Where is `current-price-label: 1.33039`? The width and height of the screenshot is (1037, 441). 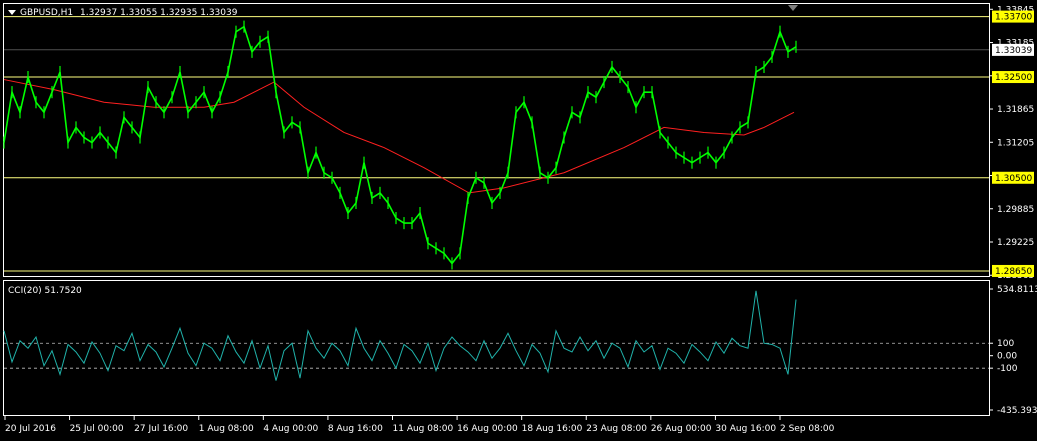 current-price-label: 1.33039 is located at coordinates (1013, 51).